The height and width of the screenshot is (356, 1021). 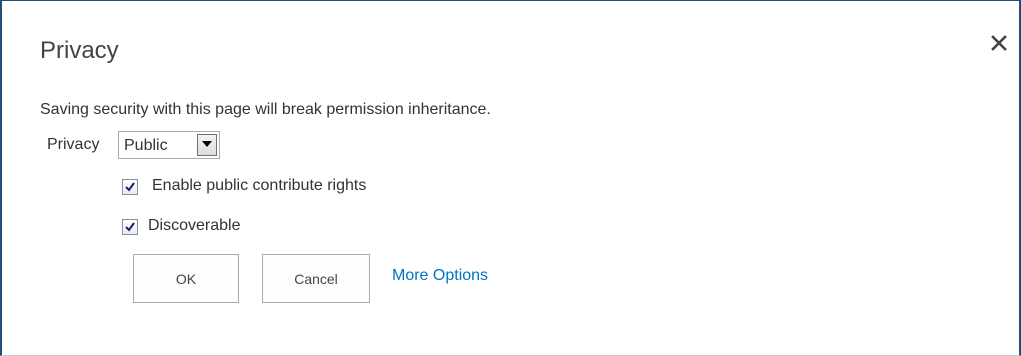 I want to click on dropdown-arrow-button, so click(x=207, y=145).